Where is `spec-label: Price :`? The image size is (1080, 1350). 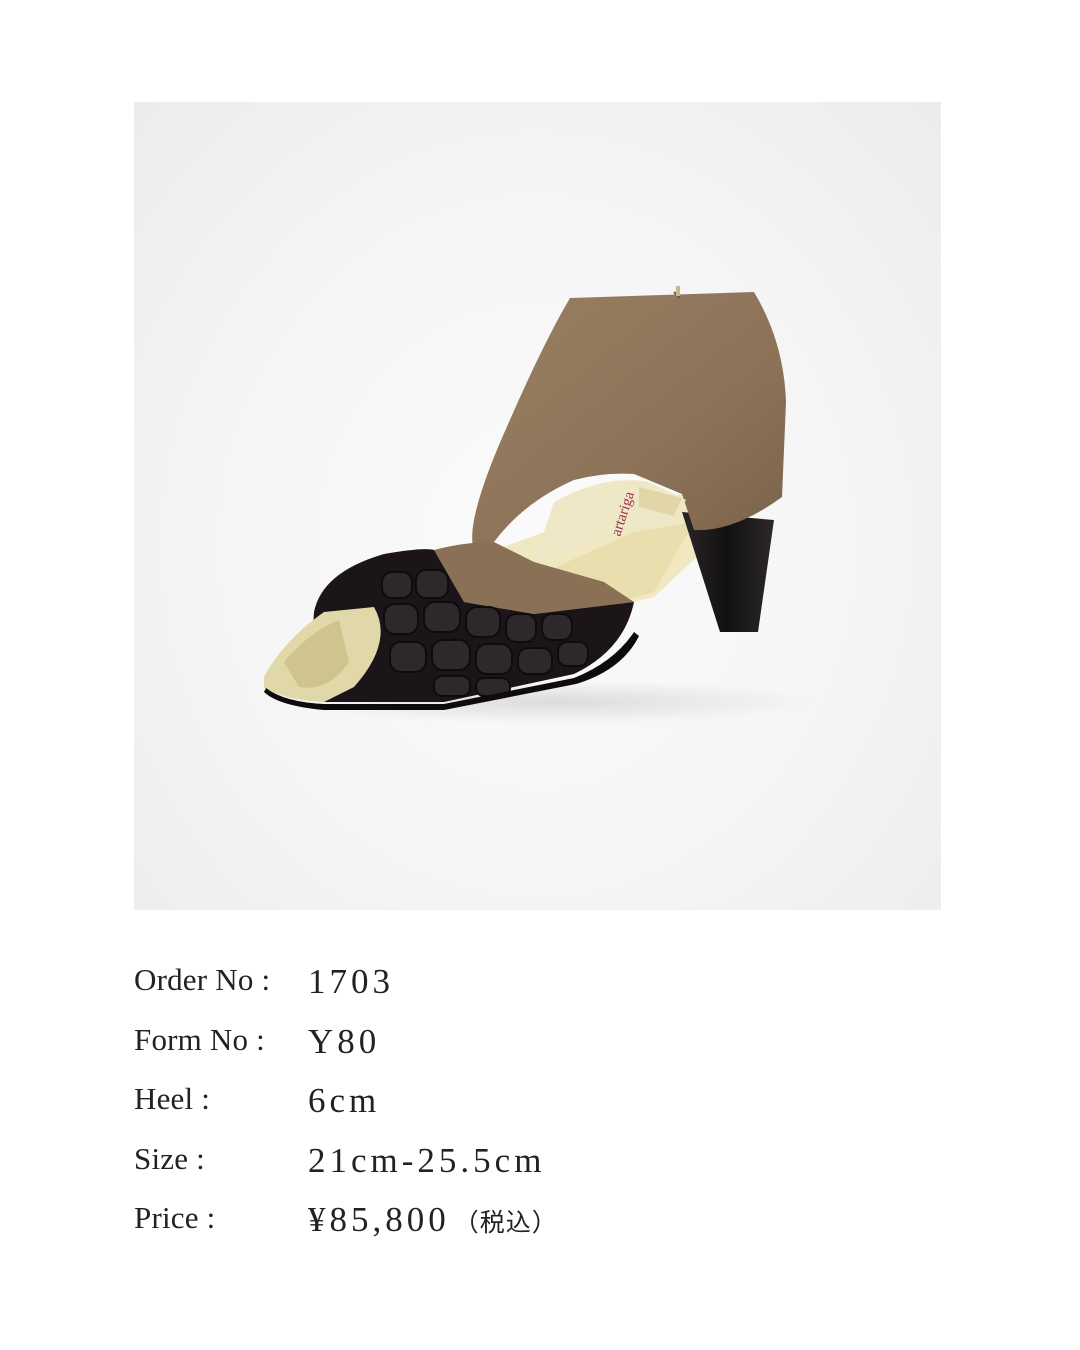
spec-label: Price : is located at coordinates (175, 1217).